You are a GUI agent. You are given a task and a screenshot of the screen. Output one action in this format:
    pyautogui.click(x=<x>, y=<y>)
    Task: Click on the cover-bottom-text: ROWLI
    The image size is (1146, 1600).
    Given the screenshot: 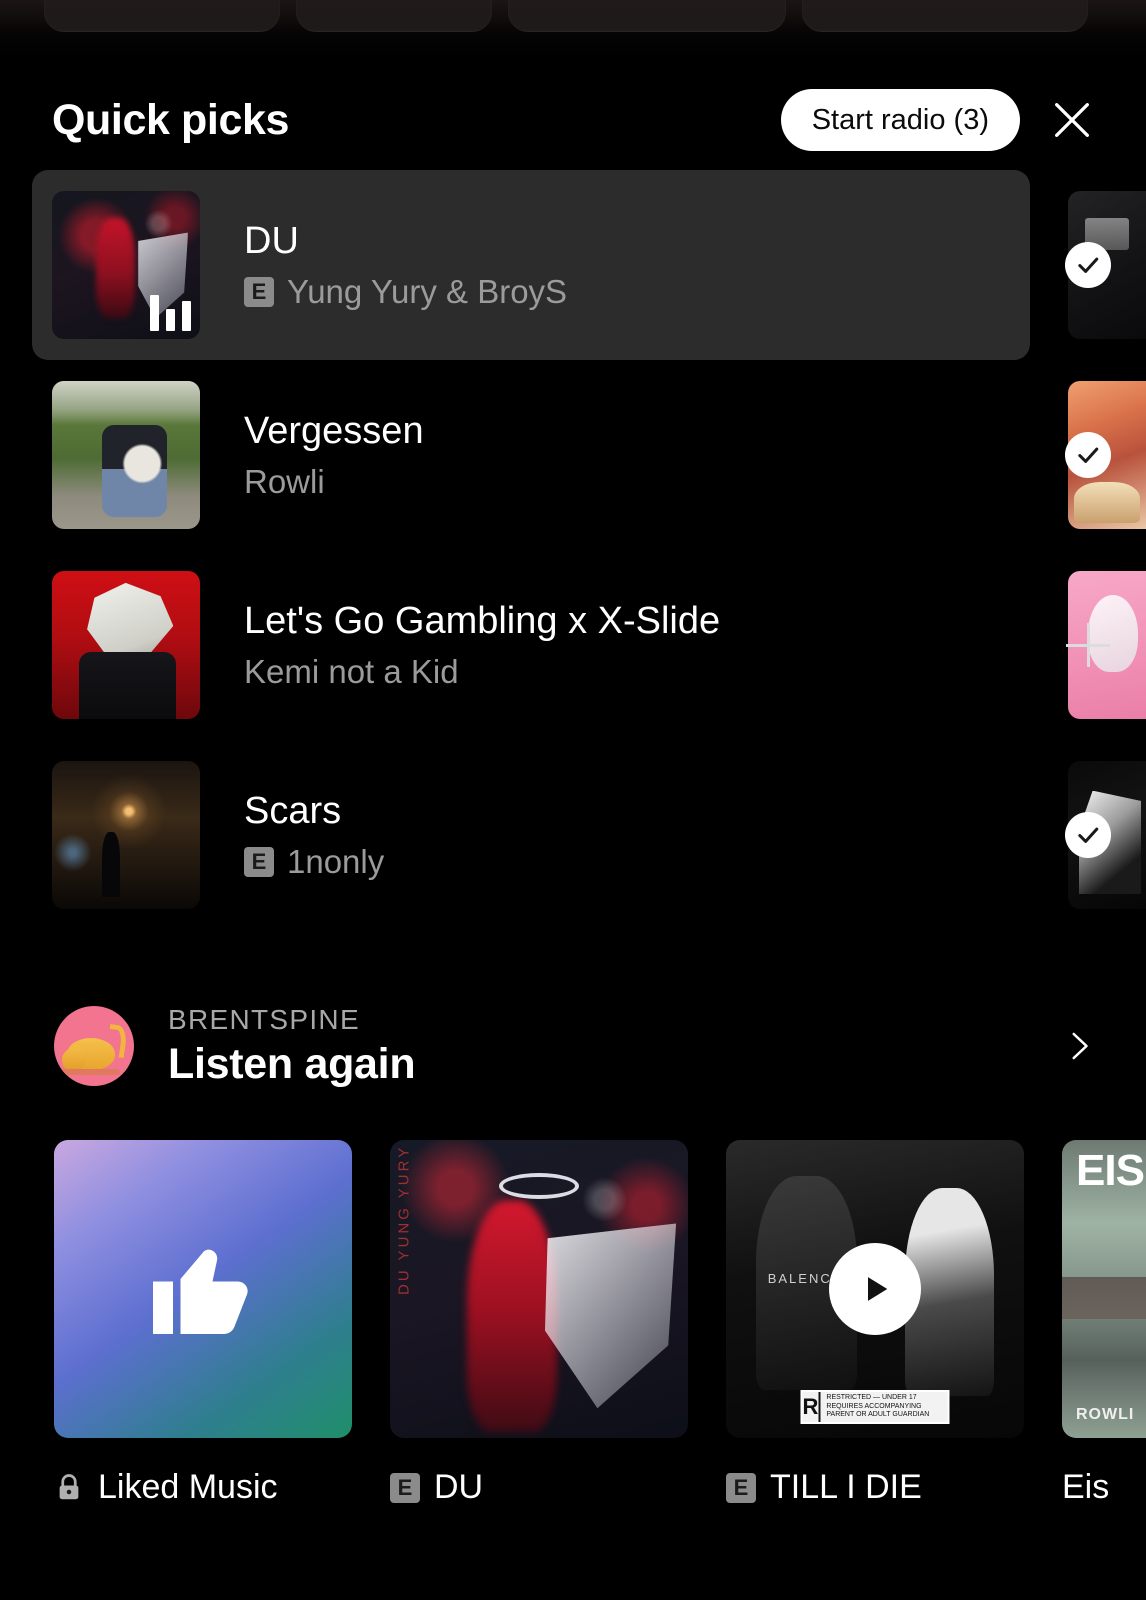 What is the action you would take?
    pyautogui.click(x=1105, y=1414)
    